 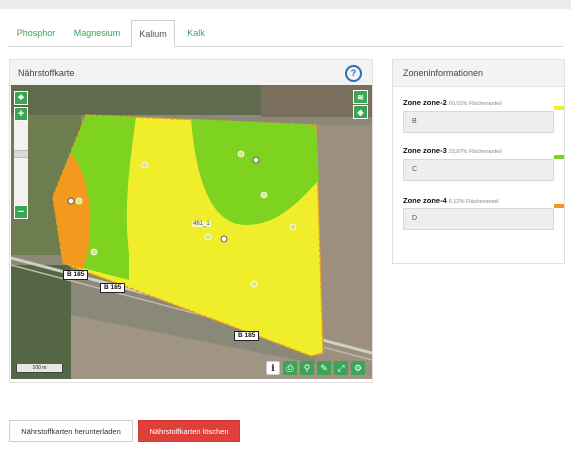 I want to click on zone-3-share: 33,87% Flächenanteil, so click(x=475, y=152).